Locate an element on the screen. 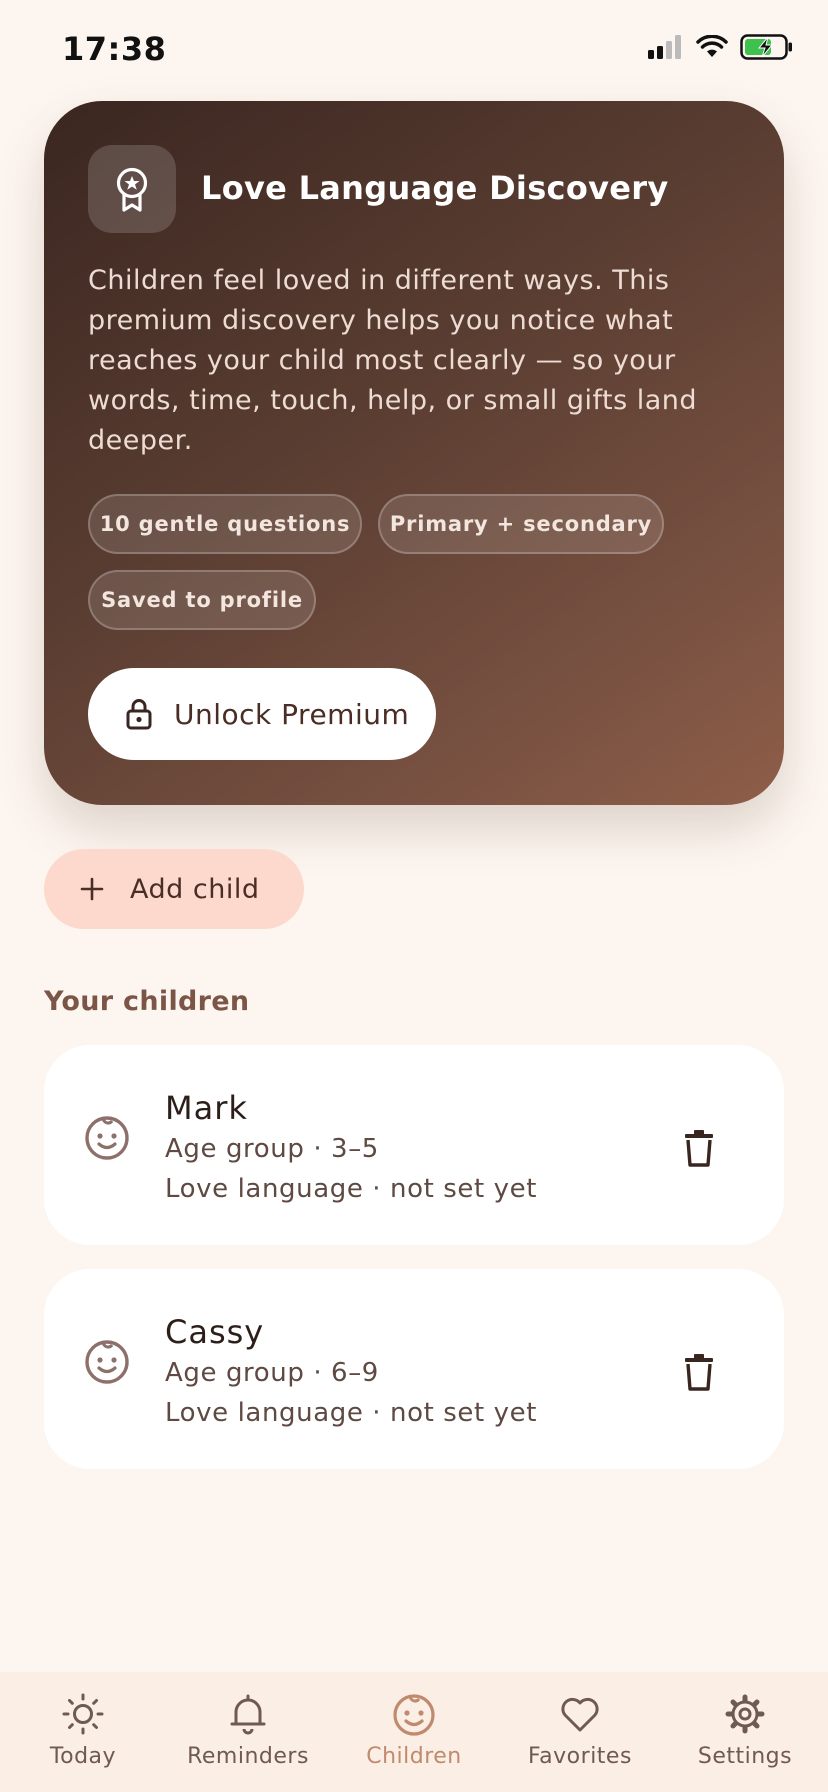 The width and height of the screenshot is (828, 1792). nav-item-settings: Settings is located at coordinates (745, 1732).